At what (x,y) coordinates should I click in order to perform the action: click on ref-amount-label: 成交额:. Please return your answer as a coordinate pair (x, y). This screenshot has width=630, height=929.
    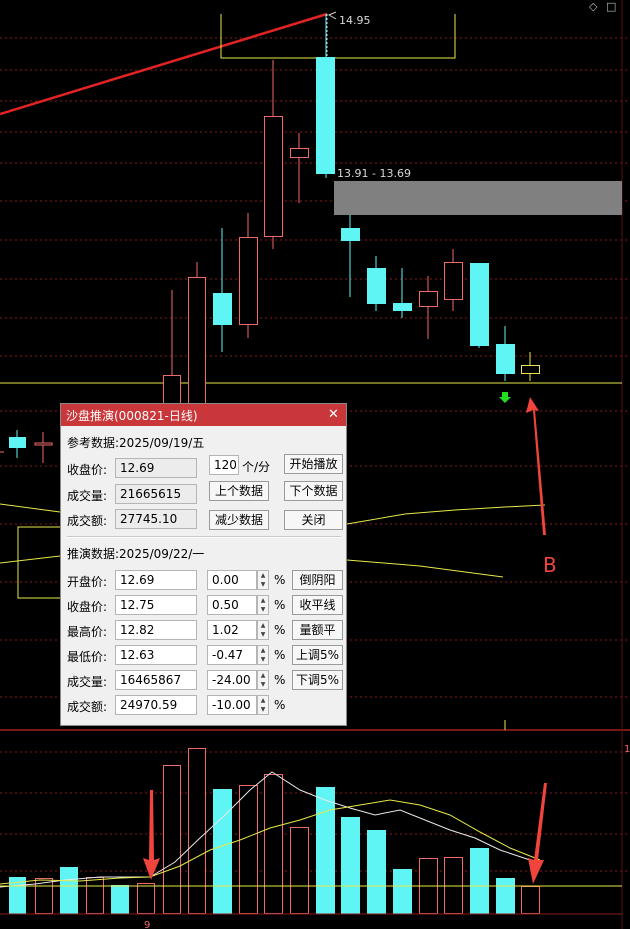
    Looking at the image, I should click on (87, 521).